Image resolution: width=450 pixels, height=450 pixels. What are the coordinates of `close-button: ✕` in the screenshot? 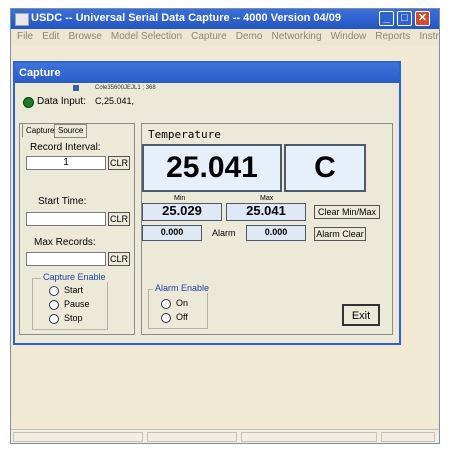 It's located at (422, 18).